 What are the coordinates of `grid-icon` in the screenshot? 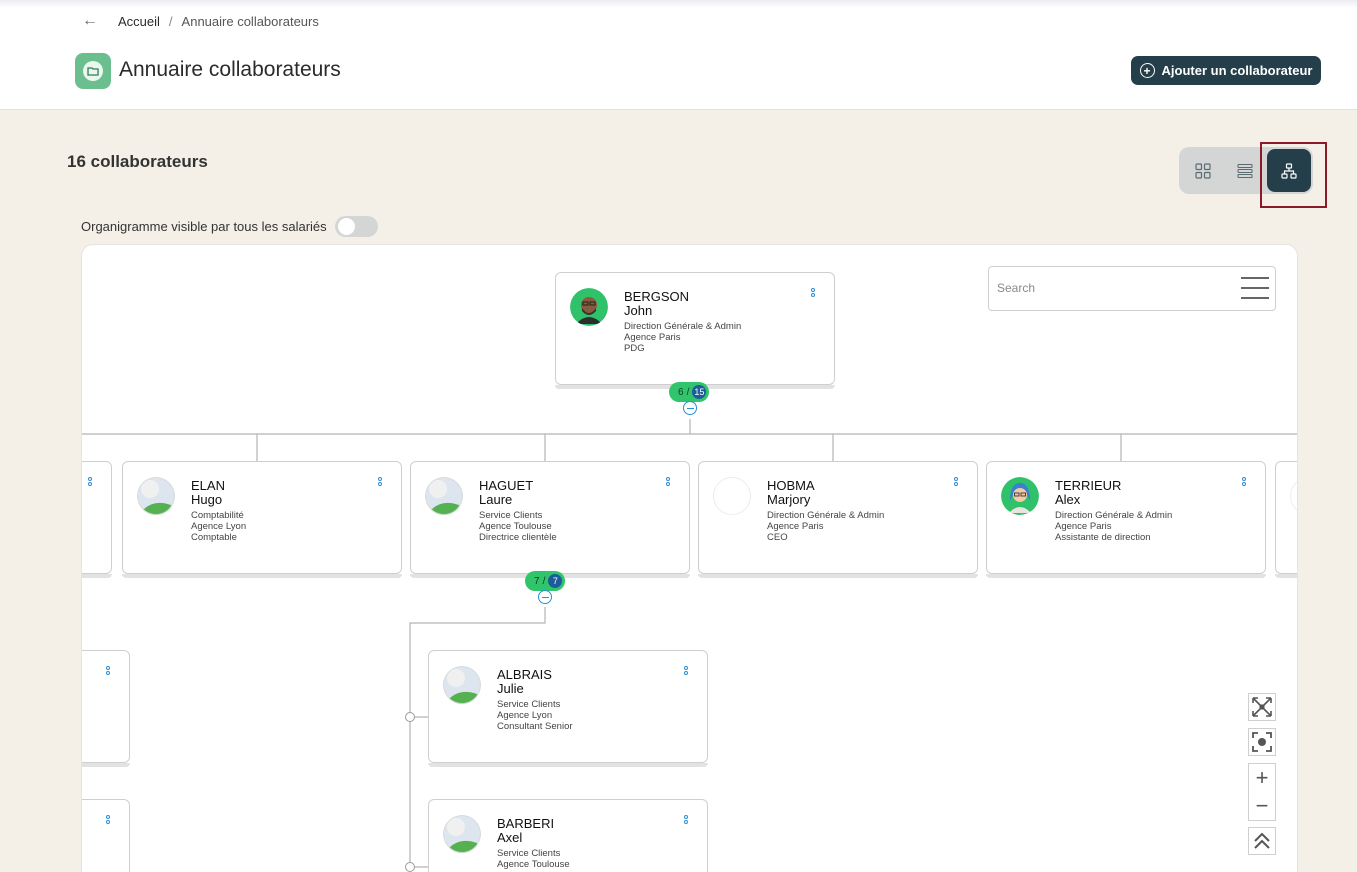 It's located at (1203, 171).